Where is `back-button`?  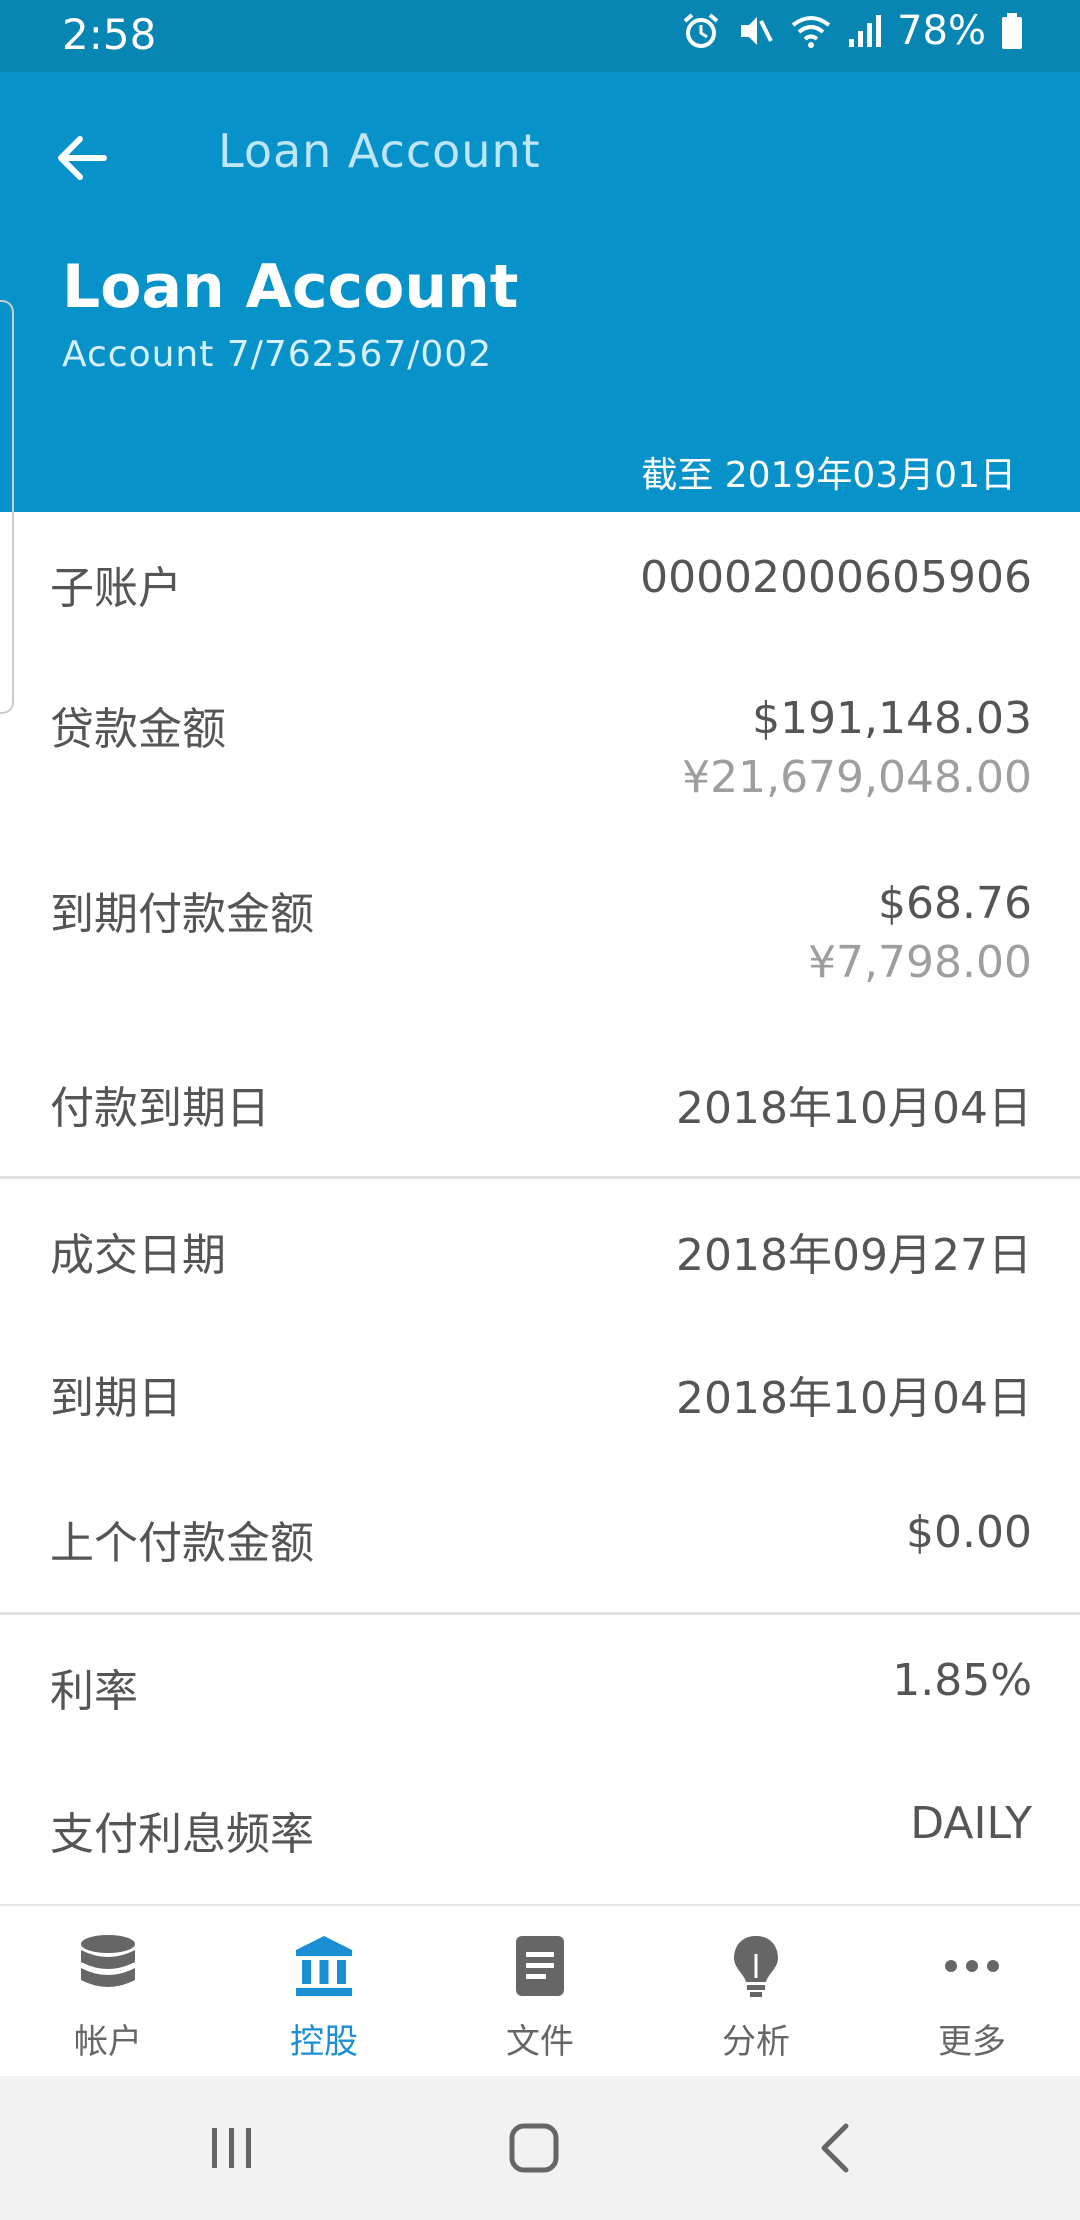 back-button is located at coordinates (84, 158).